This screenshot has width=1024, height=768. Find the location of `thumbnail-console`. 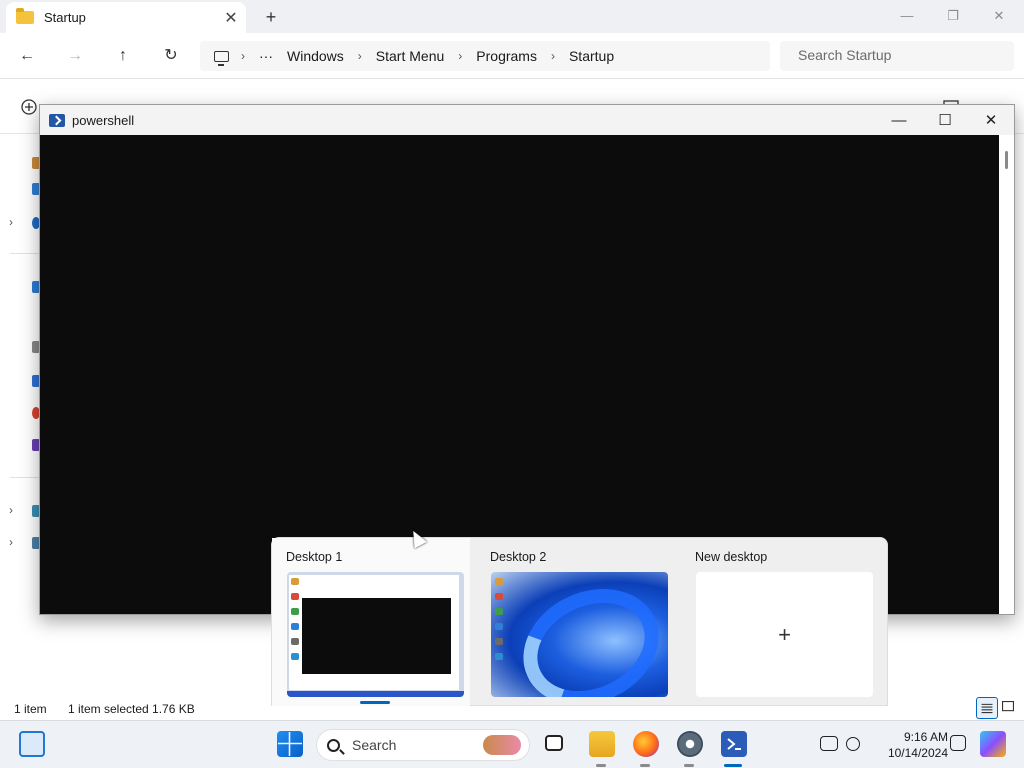

thumbnail-console is located at coordinates (376, 636).